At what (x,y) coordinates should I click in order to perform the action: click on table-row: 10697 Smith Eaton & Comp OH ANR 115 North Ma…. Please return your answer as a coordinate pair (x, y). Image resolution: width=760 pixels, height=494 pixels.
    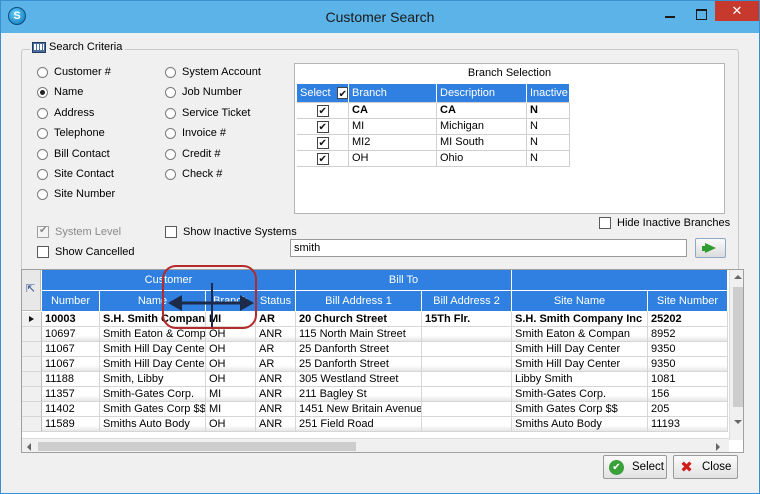
    Looking at the image, I should click on (375, 334).